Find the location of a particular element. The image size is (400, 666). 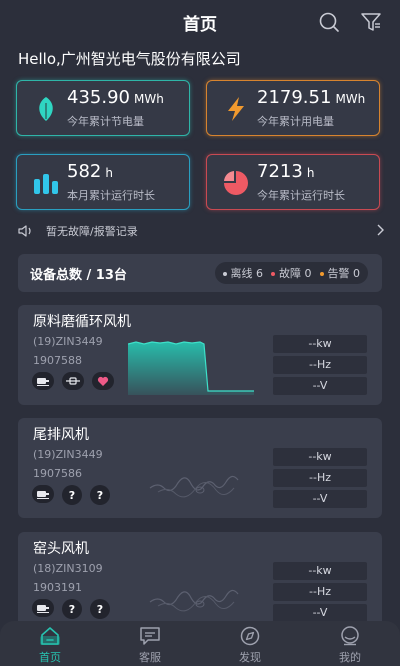

device-number: 1903191 is located at coordinates (57, 587).